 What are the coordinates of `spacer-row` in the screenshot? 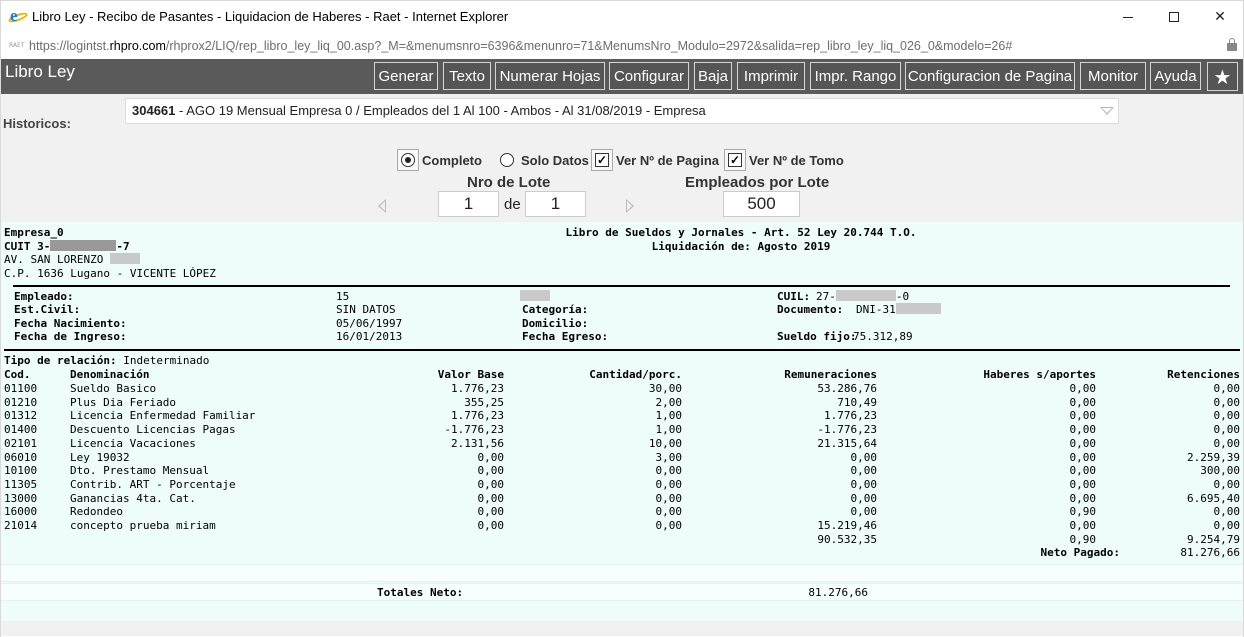 It's located at (622, 573).